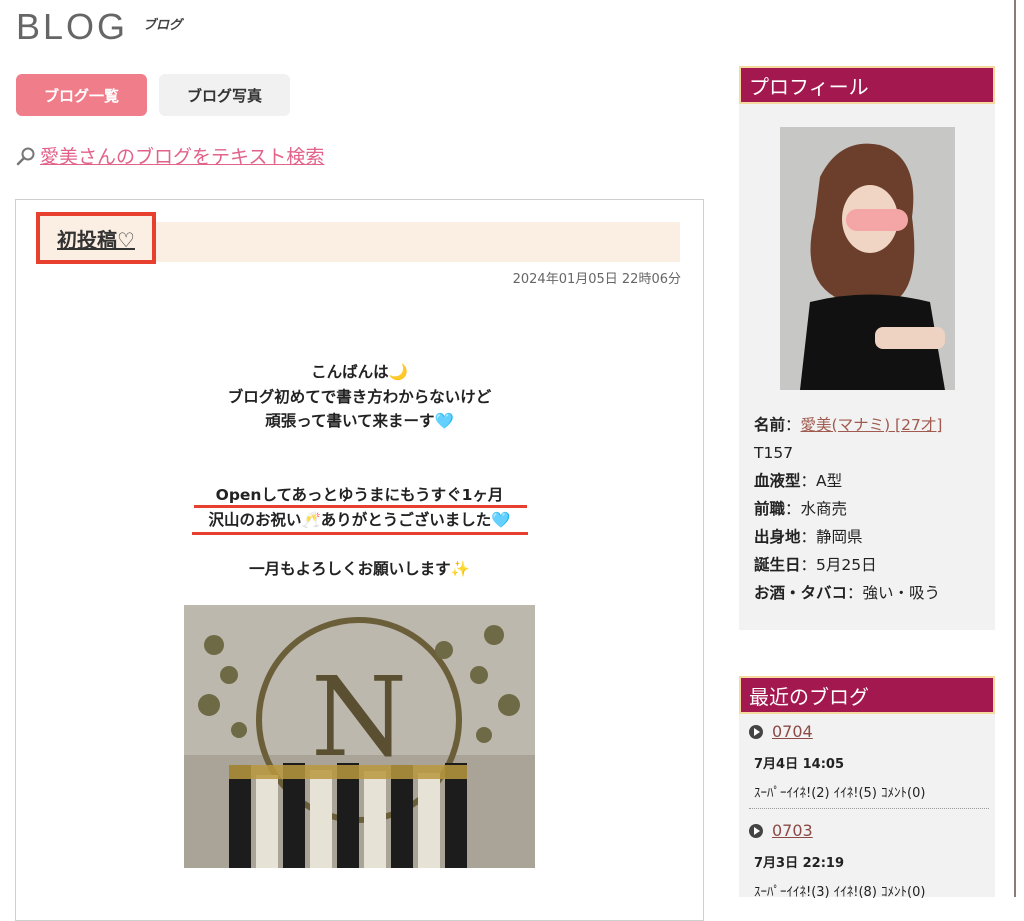 The width and height of the screenshot is (1024, 921). I want to click on recent-blog-time: 7月3日 22:19, so click(799, 863).